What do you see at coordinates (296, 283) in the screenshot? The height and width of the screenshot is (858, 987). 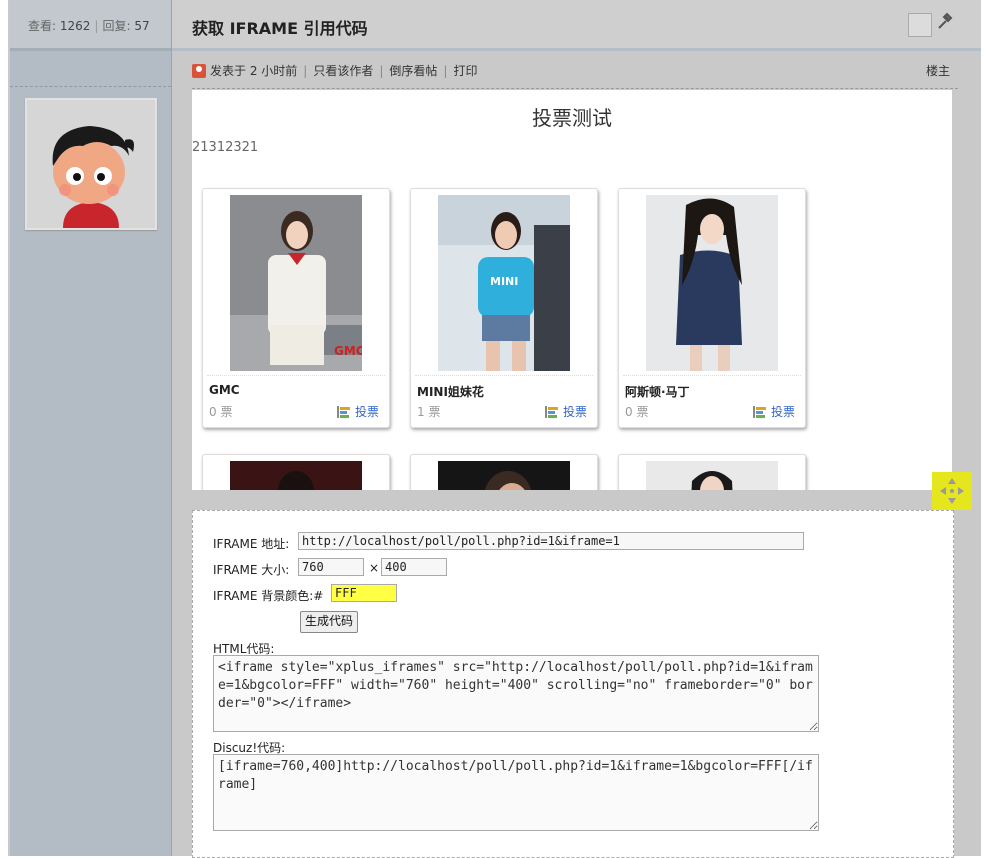 I see `option-photo: GMC` at bounding box center [296, 283].